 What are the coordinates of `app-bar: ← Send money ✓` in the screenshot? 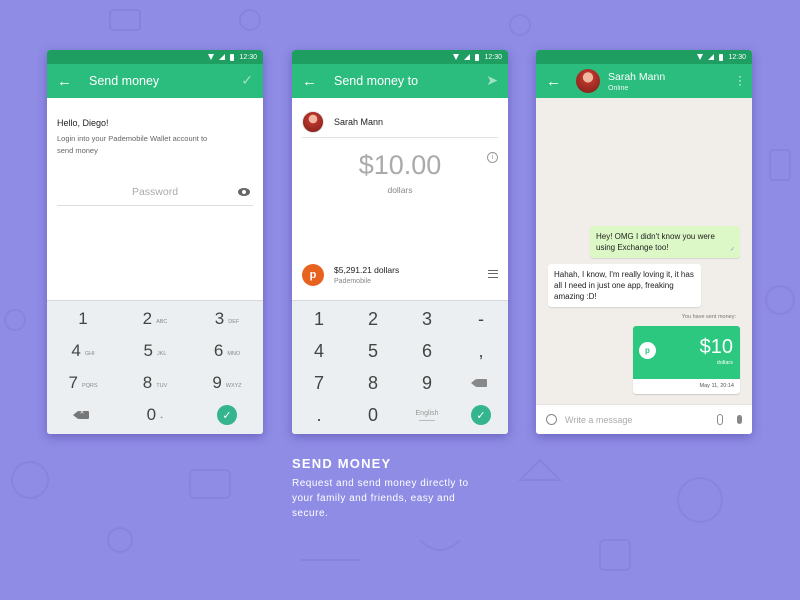 It's located at (155, 81).